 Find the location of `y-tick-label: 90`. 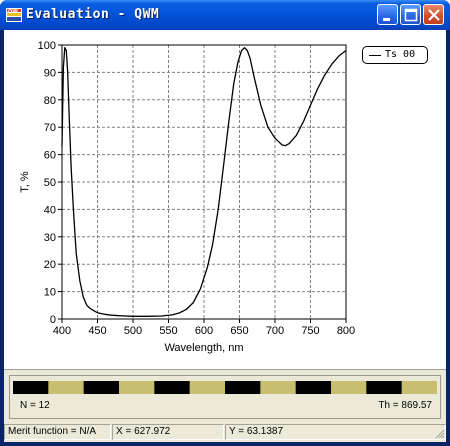

y-tick-label: 90 is located at coordinates (50, 73).